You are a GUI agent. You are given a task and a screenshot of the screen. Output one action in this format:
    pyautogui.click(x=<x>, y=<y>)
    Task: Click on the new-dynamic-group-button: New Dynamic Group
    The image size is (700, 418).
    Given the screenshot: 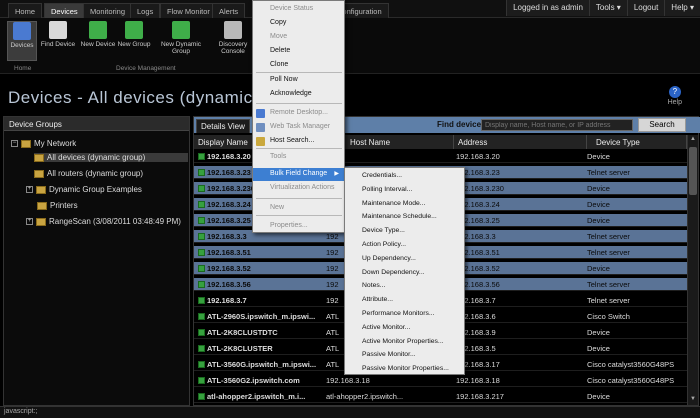 What is the action you would take?
    pyautogui.click(x=181, y=41)
    